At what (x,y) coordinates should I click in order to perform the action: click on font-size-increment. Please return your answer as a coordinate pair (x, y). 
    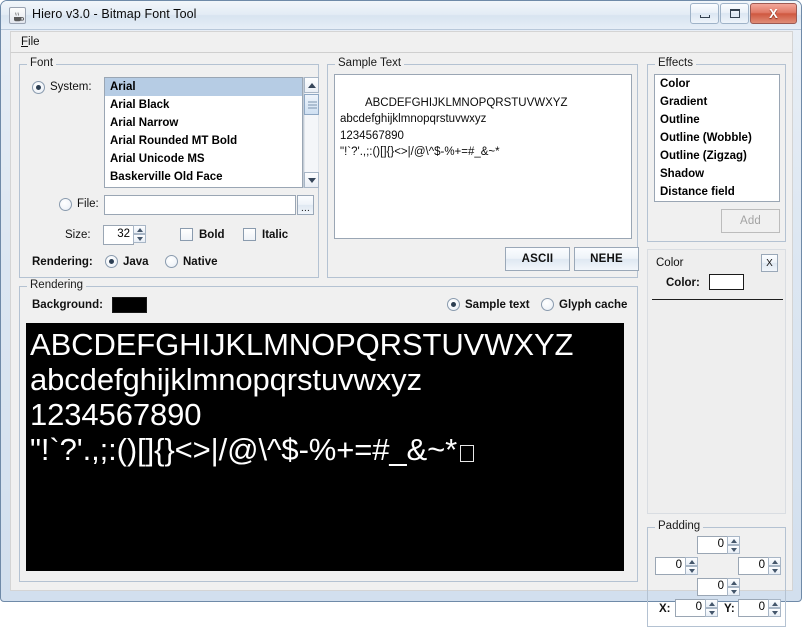
    Looking at the image, I should click on (139, 229).